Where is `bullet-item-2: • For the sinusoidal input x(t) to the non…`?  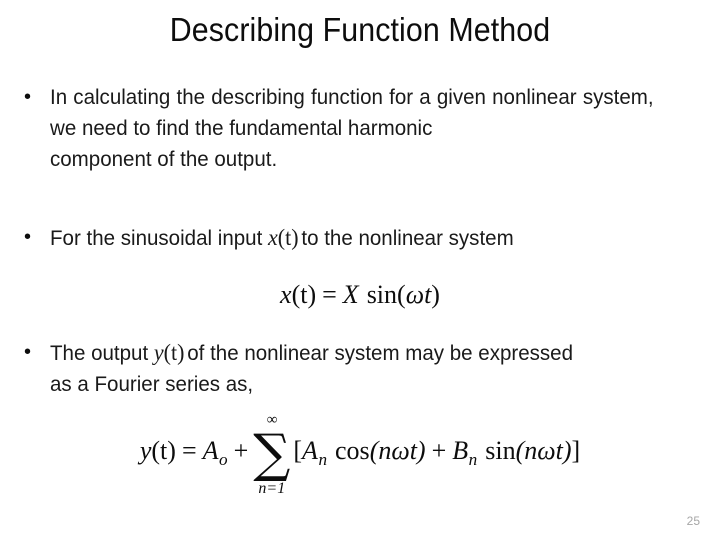 bullet-item-2: • For the sinusoidal input x(t) to the non… is located at coordinates (351, 238).